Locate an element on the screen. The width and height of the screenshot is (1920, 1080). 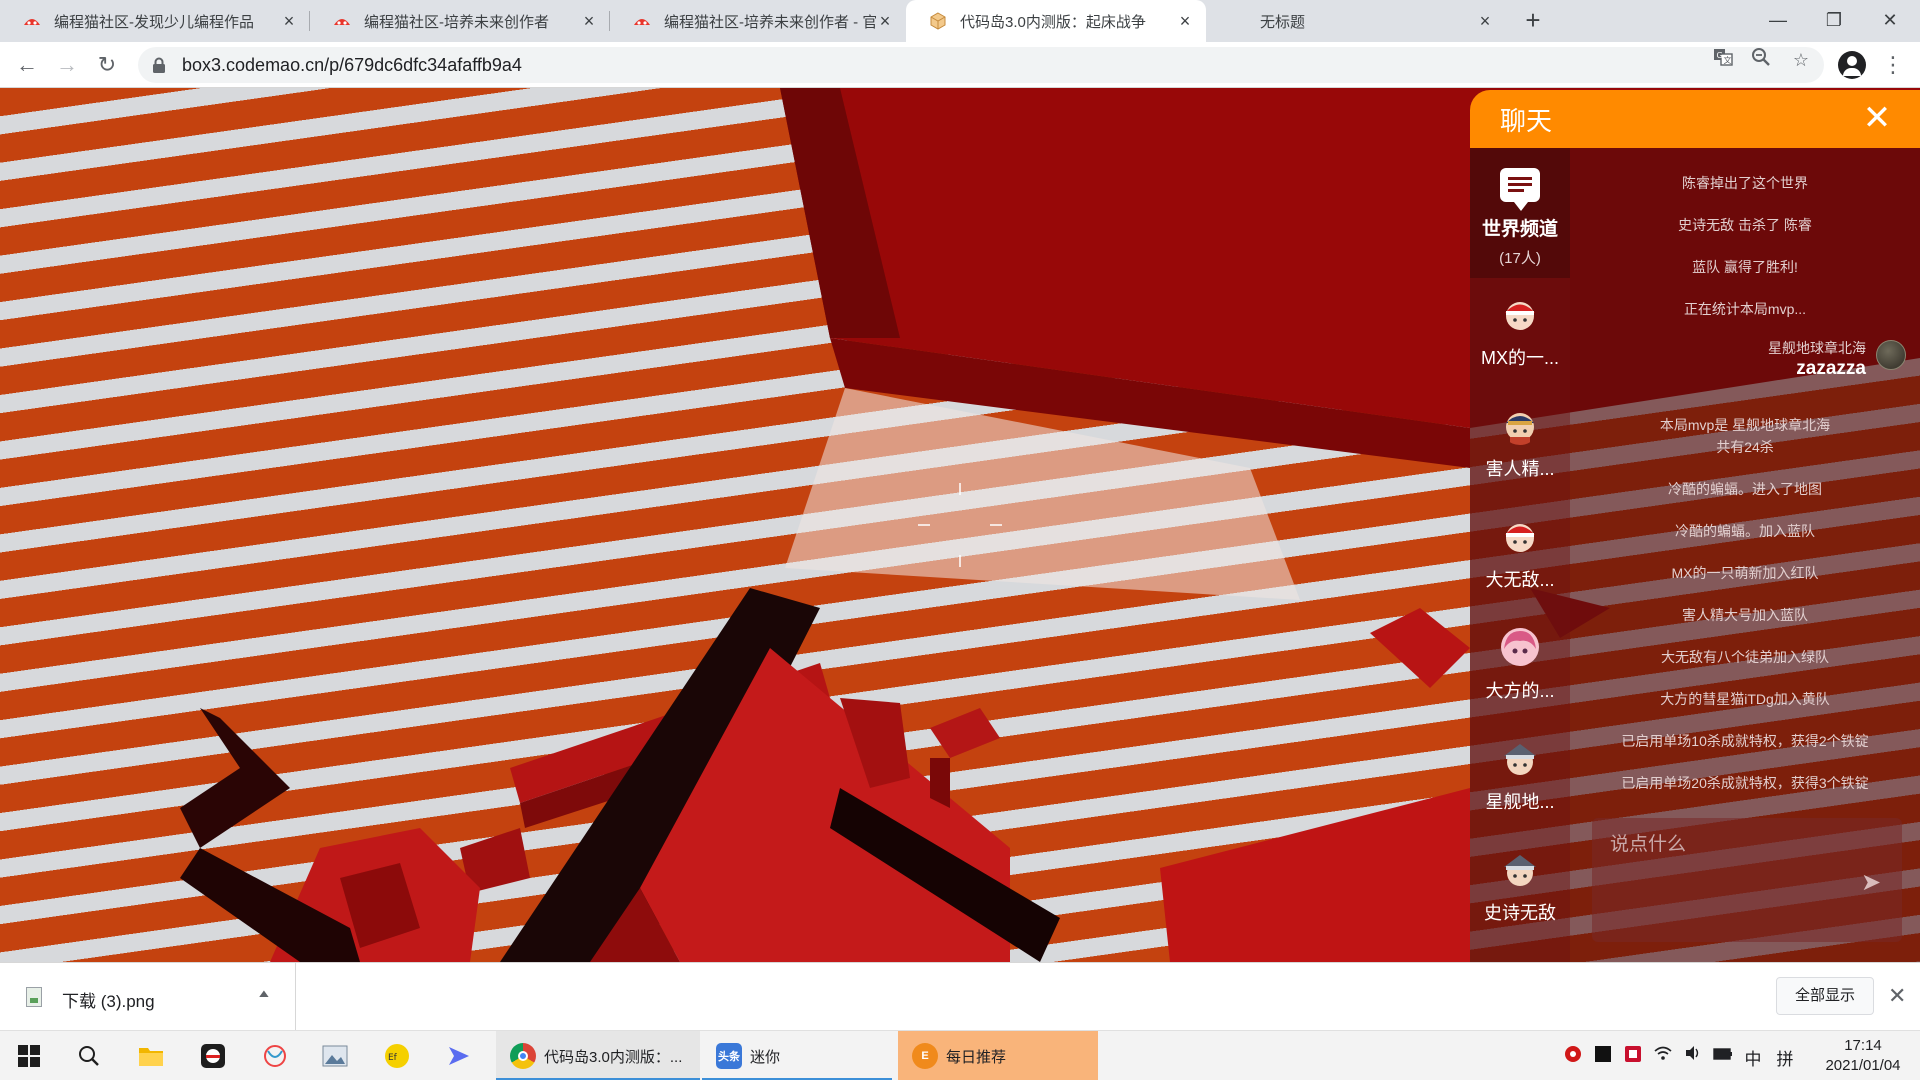
volume-icon is located at coordinates (1693, 1055).